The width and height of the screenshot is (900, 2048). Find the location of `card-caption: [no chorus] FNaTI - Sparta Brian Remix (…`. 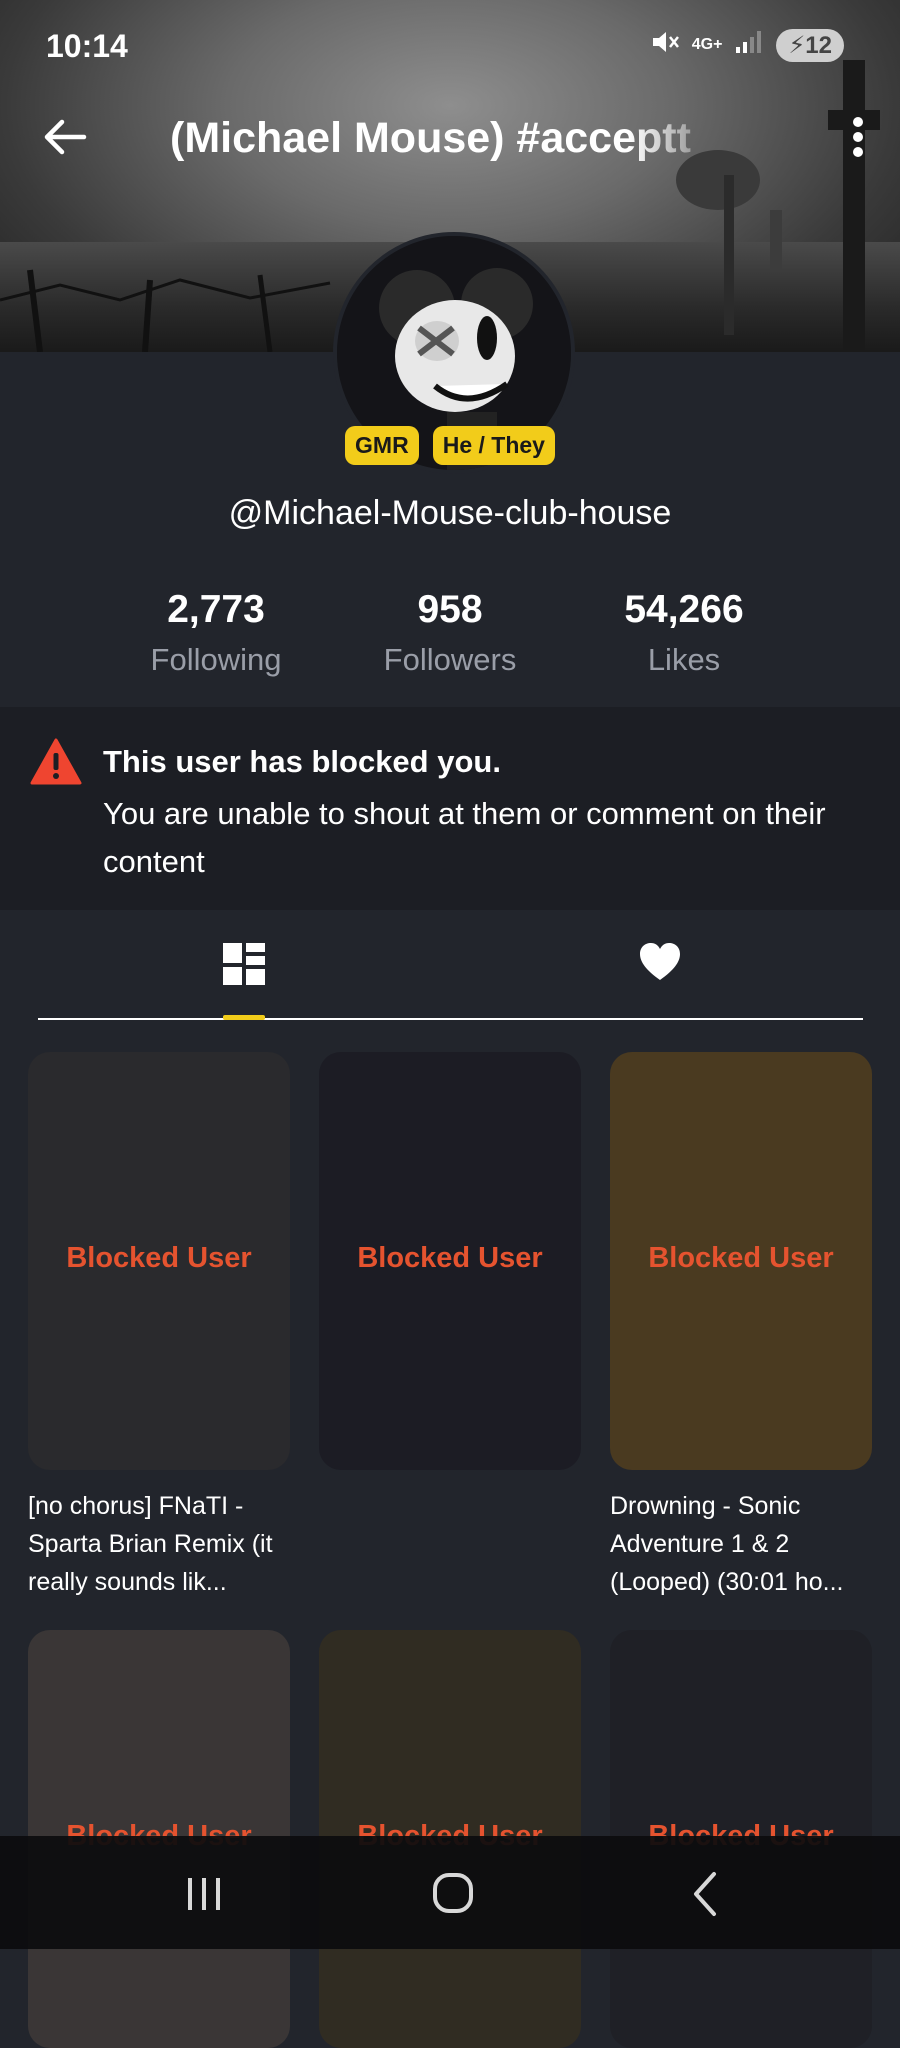

card-caption: [no chorus] FNaTI - Sparta Brian Remix (… is located at coordinates (163, 1544).